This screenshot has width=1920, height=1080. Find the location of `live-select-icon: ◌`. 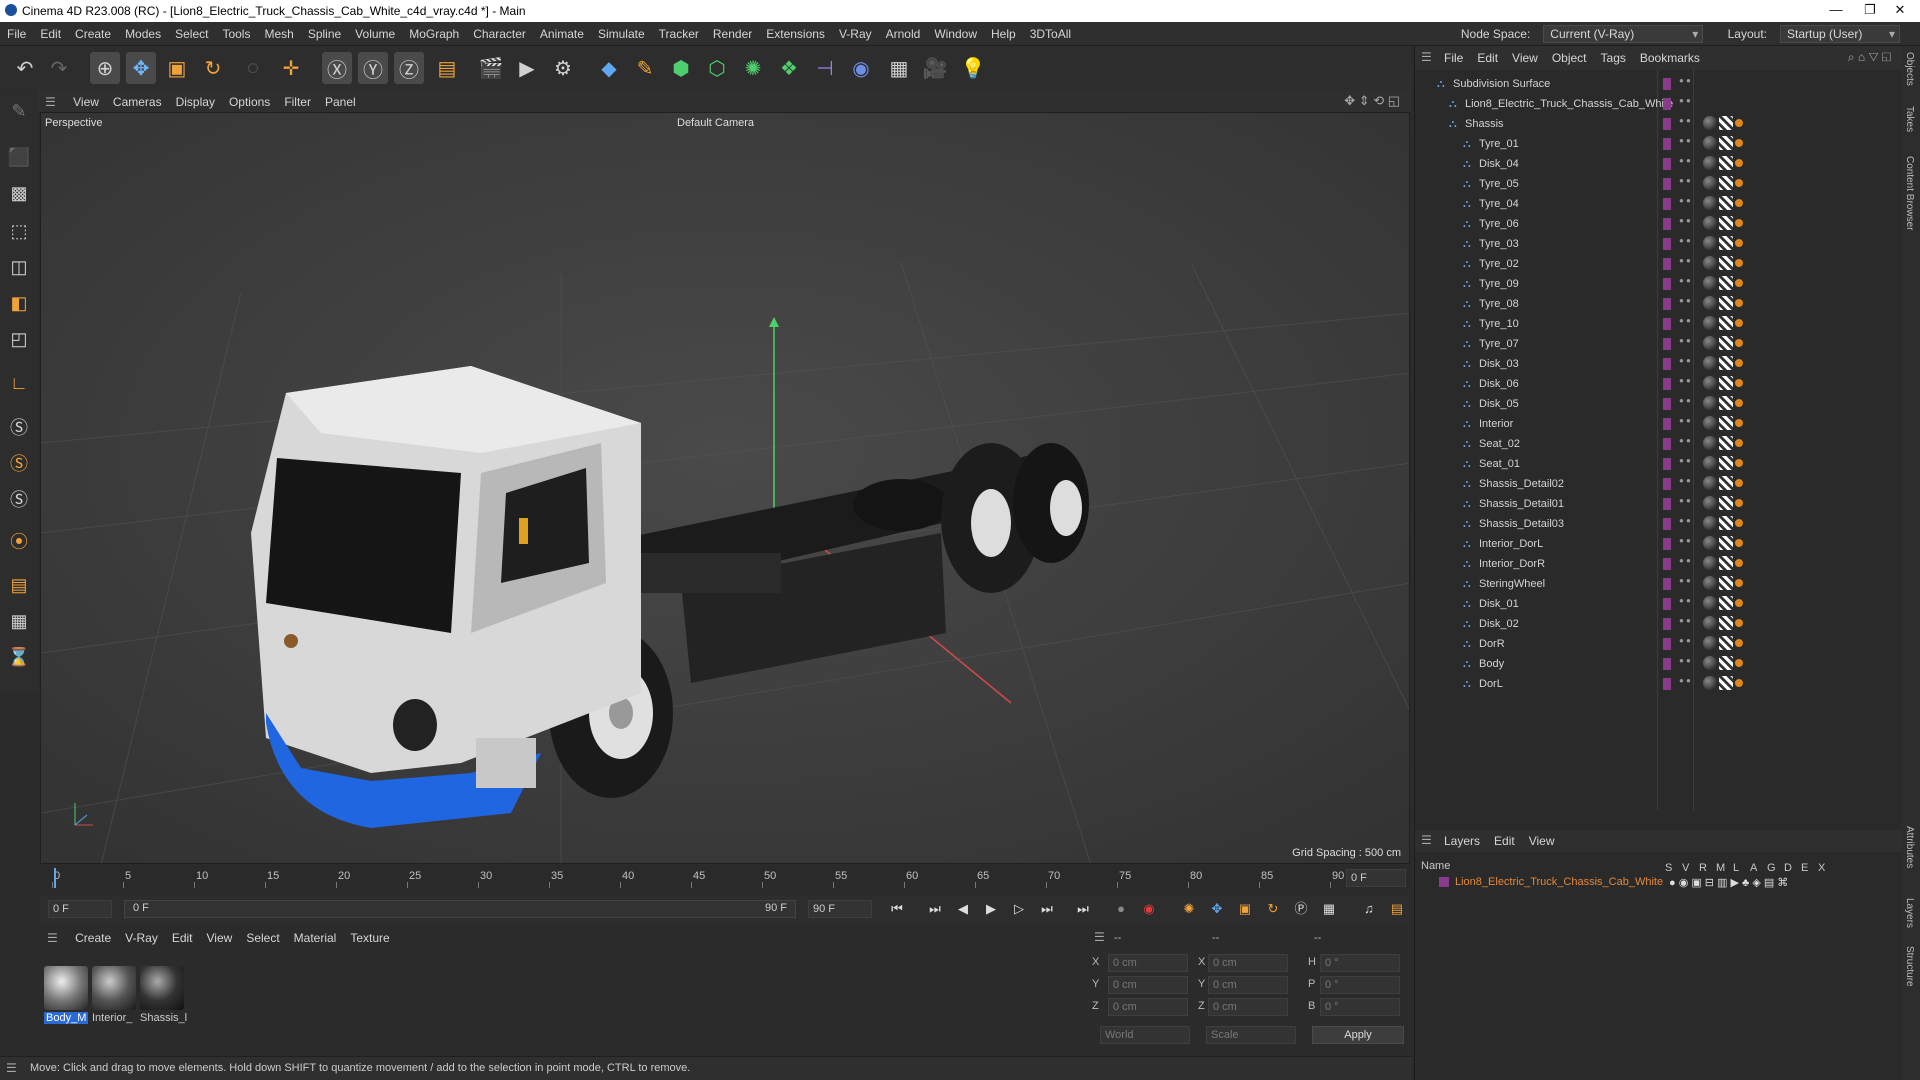

live-select-icon: ◌ is located at coordinates (253, 68).